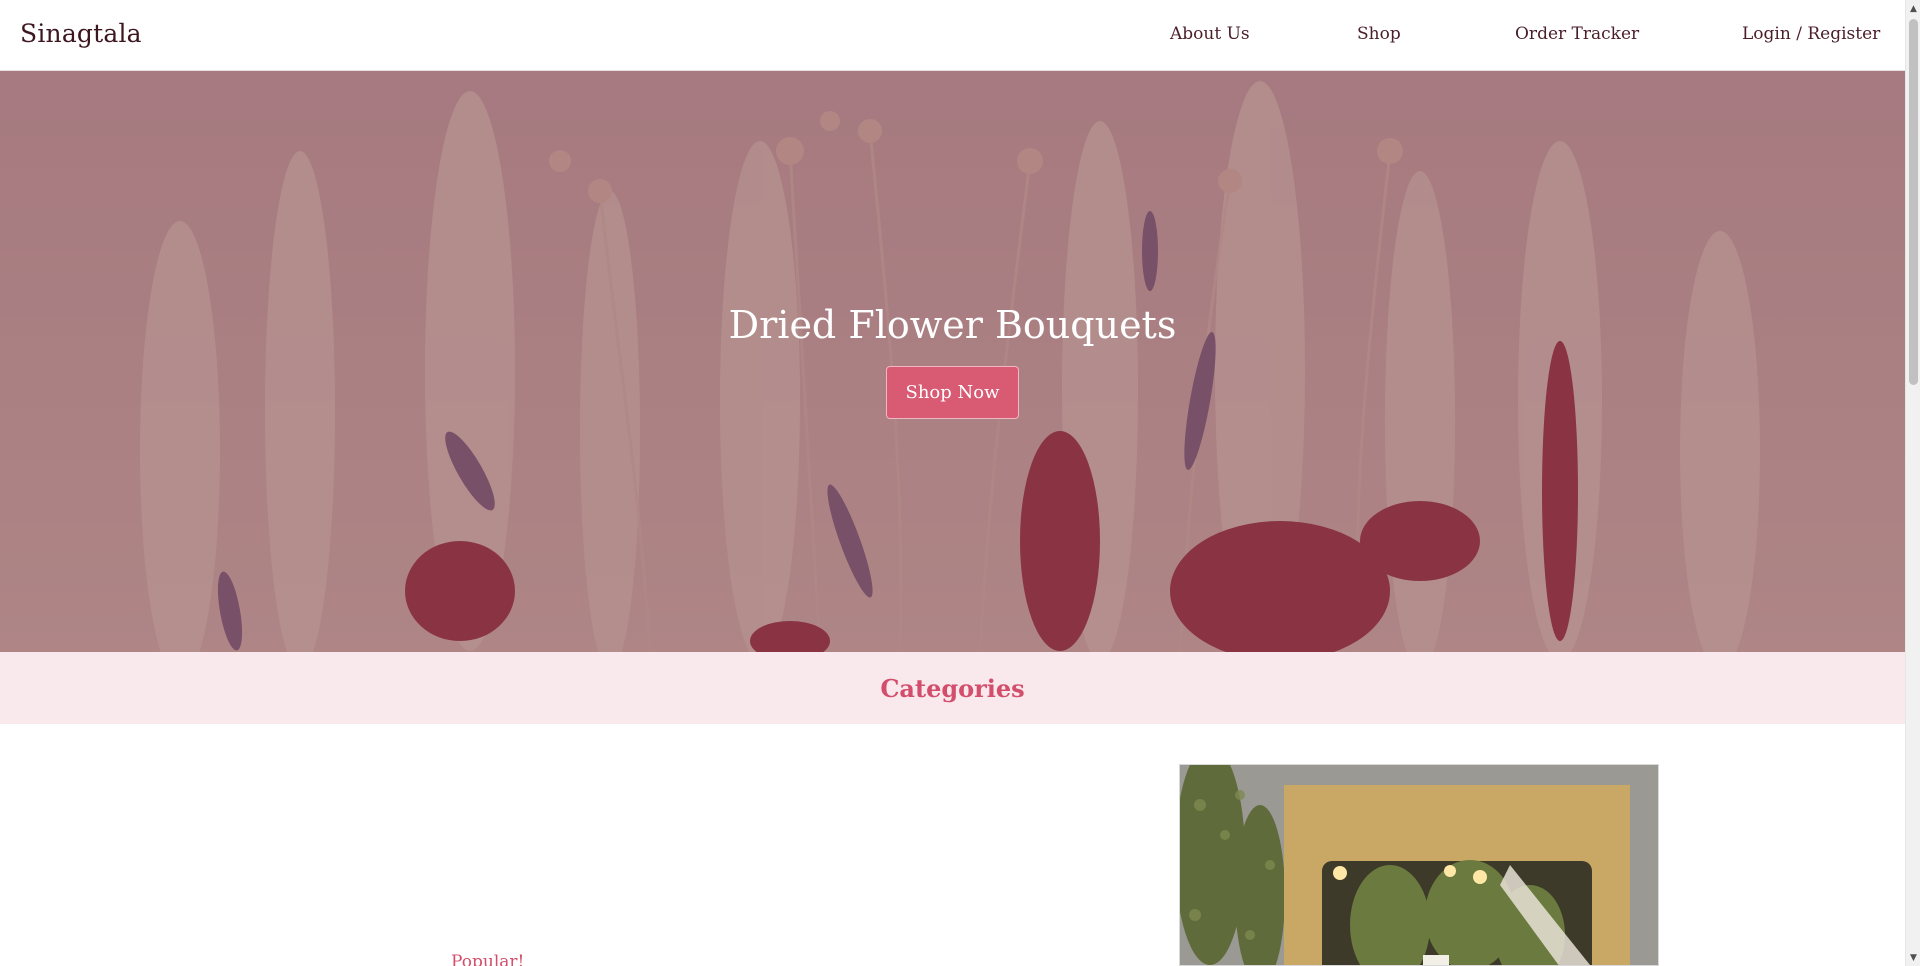 This screenshot has width=1920, height=966. Describe the element at coordinates (1210, 34) in the screenshot. I see `nav-link-about-us: About Us` at that location.